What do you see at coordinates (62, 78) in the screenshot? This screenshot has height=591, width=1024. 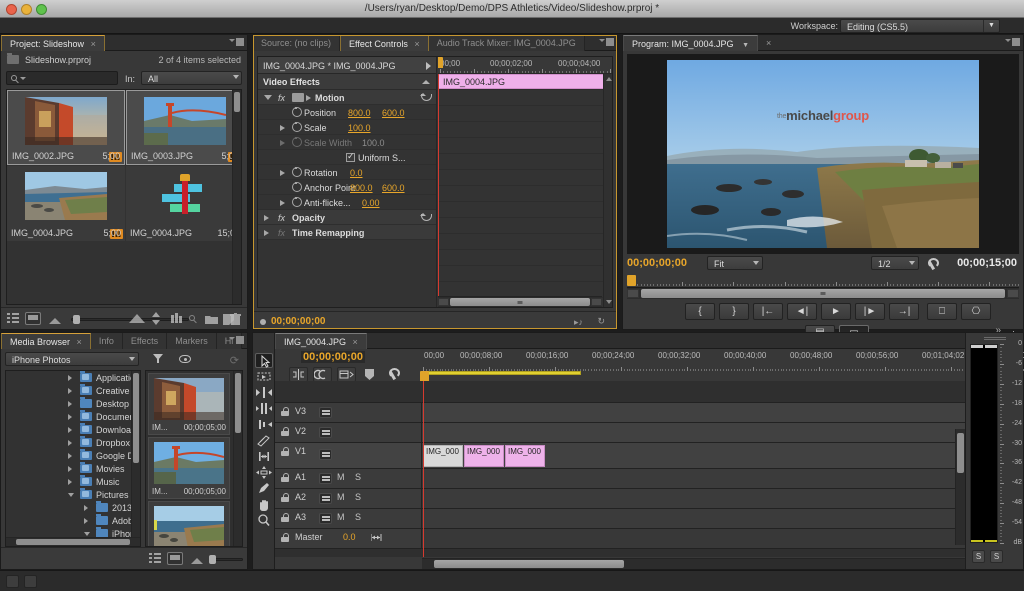 I see `search-input` at bounding box center [62, 78].